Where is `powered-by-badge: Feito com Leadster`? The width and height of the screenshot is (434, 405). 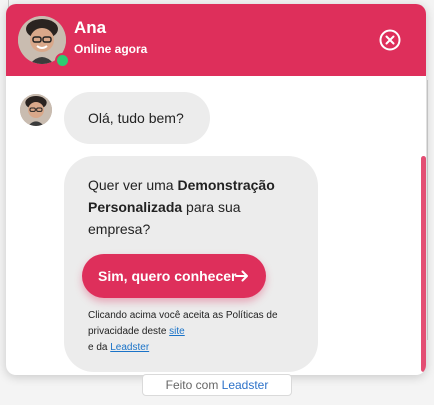 powered-by-badge: Feito com Leadster is located at coordinates (217, 385).